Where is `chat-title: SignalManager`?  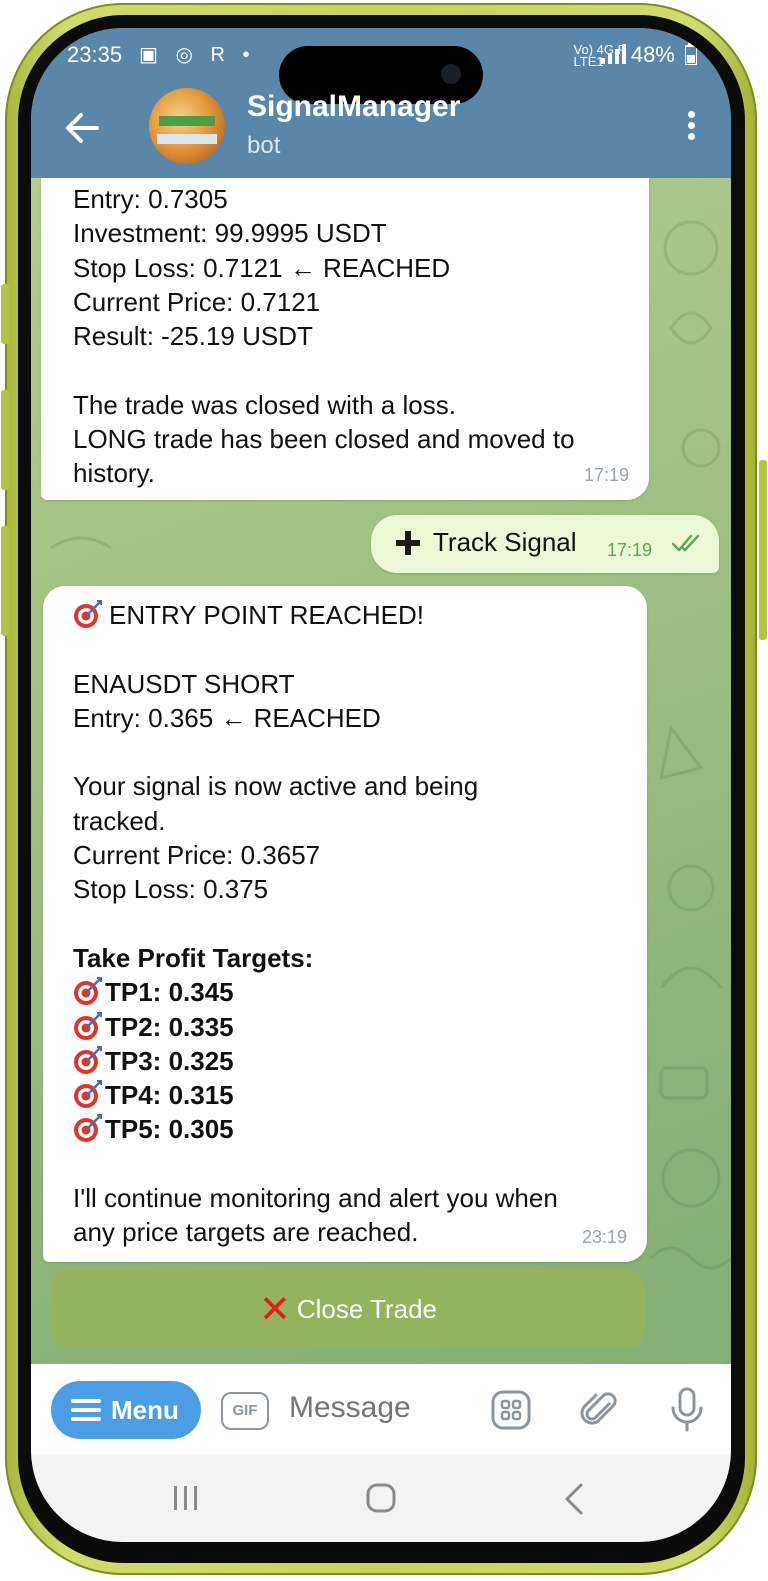
chat-title: SignalManager is located at coordinates (353, 107).